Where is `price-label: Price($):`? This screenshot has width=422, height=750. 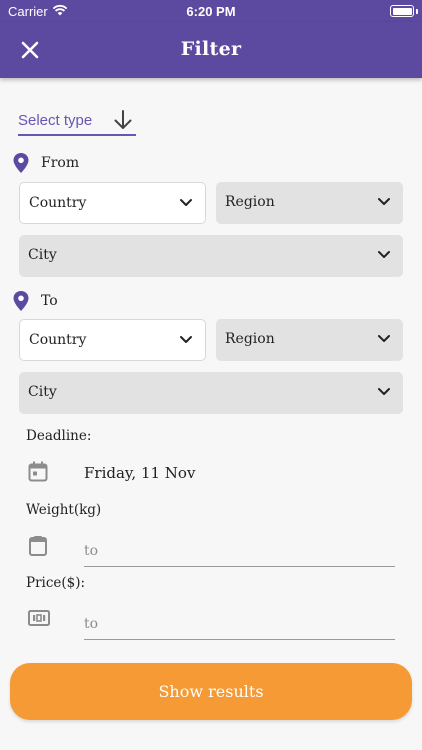
price-label: Price($): is located at coordinates (56, 583).